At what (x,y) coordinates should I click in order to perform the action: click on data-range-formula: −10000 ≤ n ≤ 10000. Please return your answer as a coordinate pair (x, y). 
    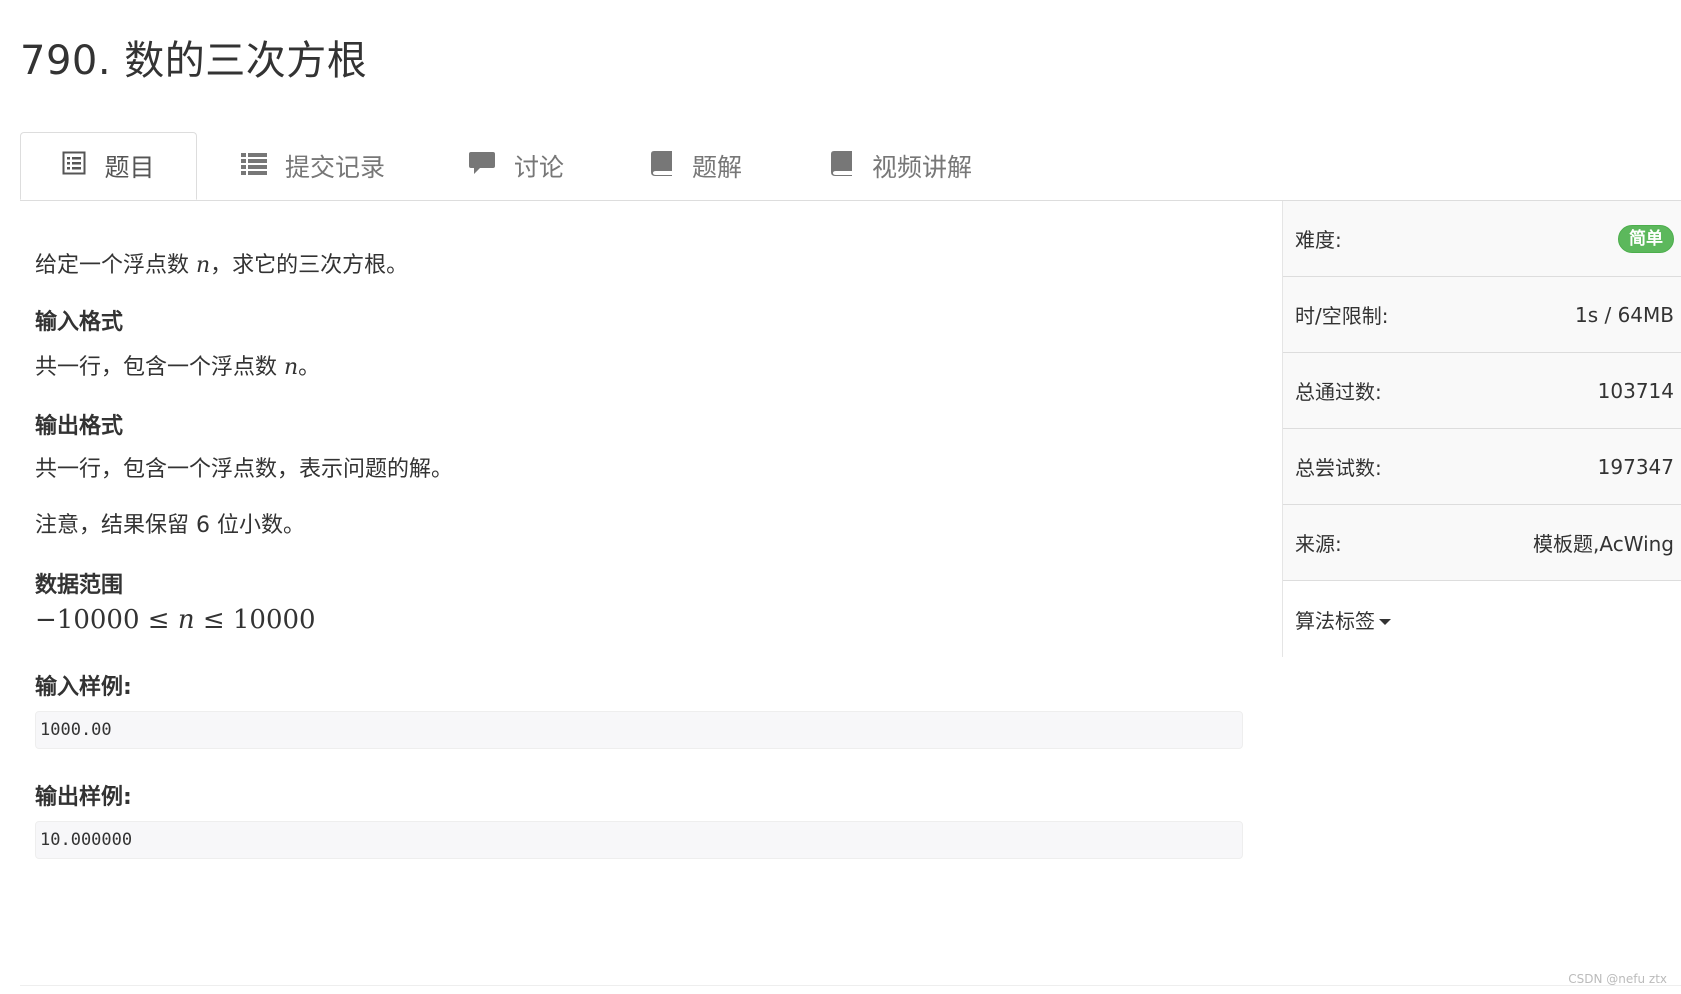
    Looking at the image, I should click on (175, 620).